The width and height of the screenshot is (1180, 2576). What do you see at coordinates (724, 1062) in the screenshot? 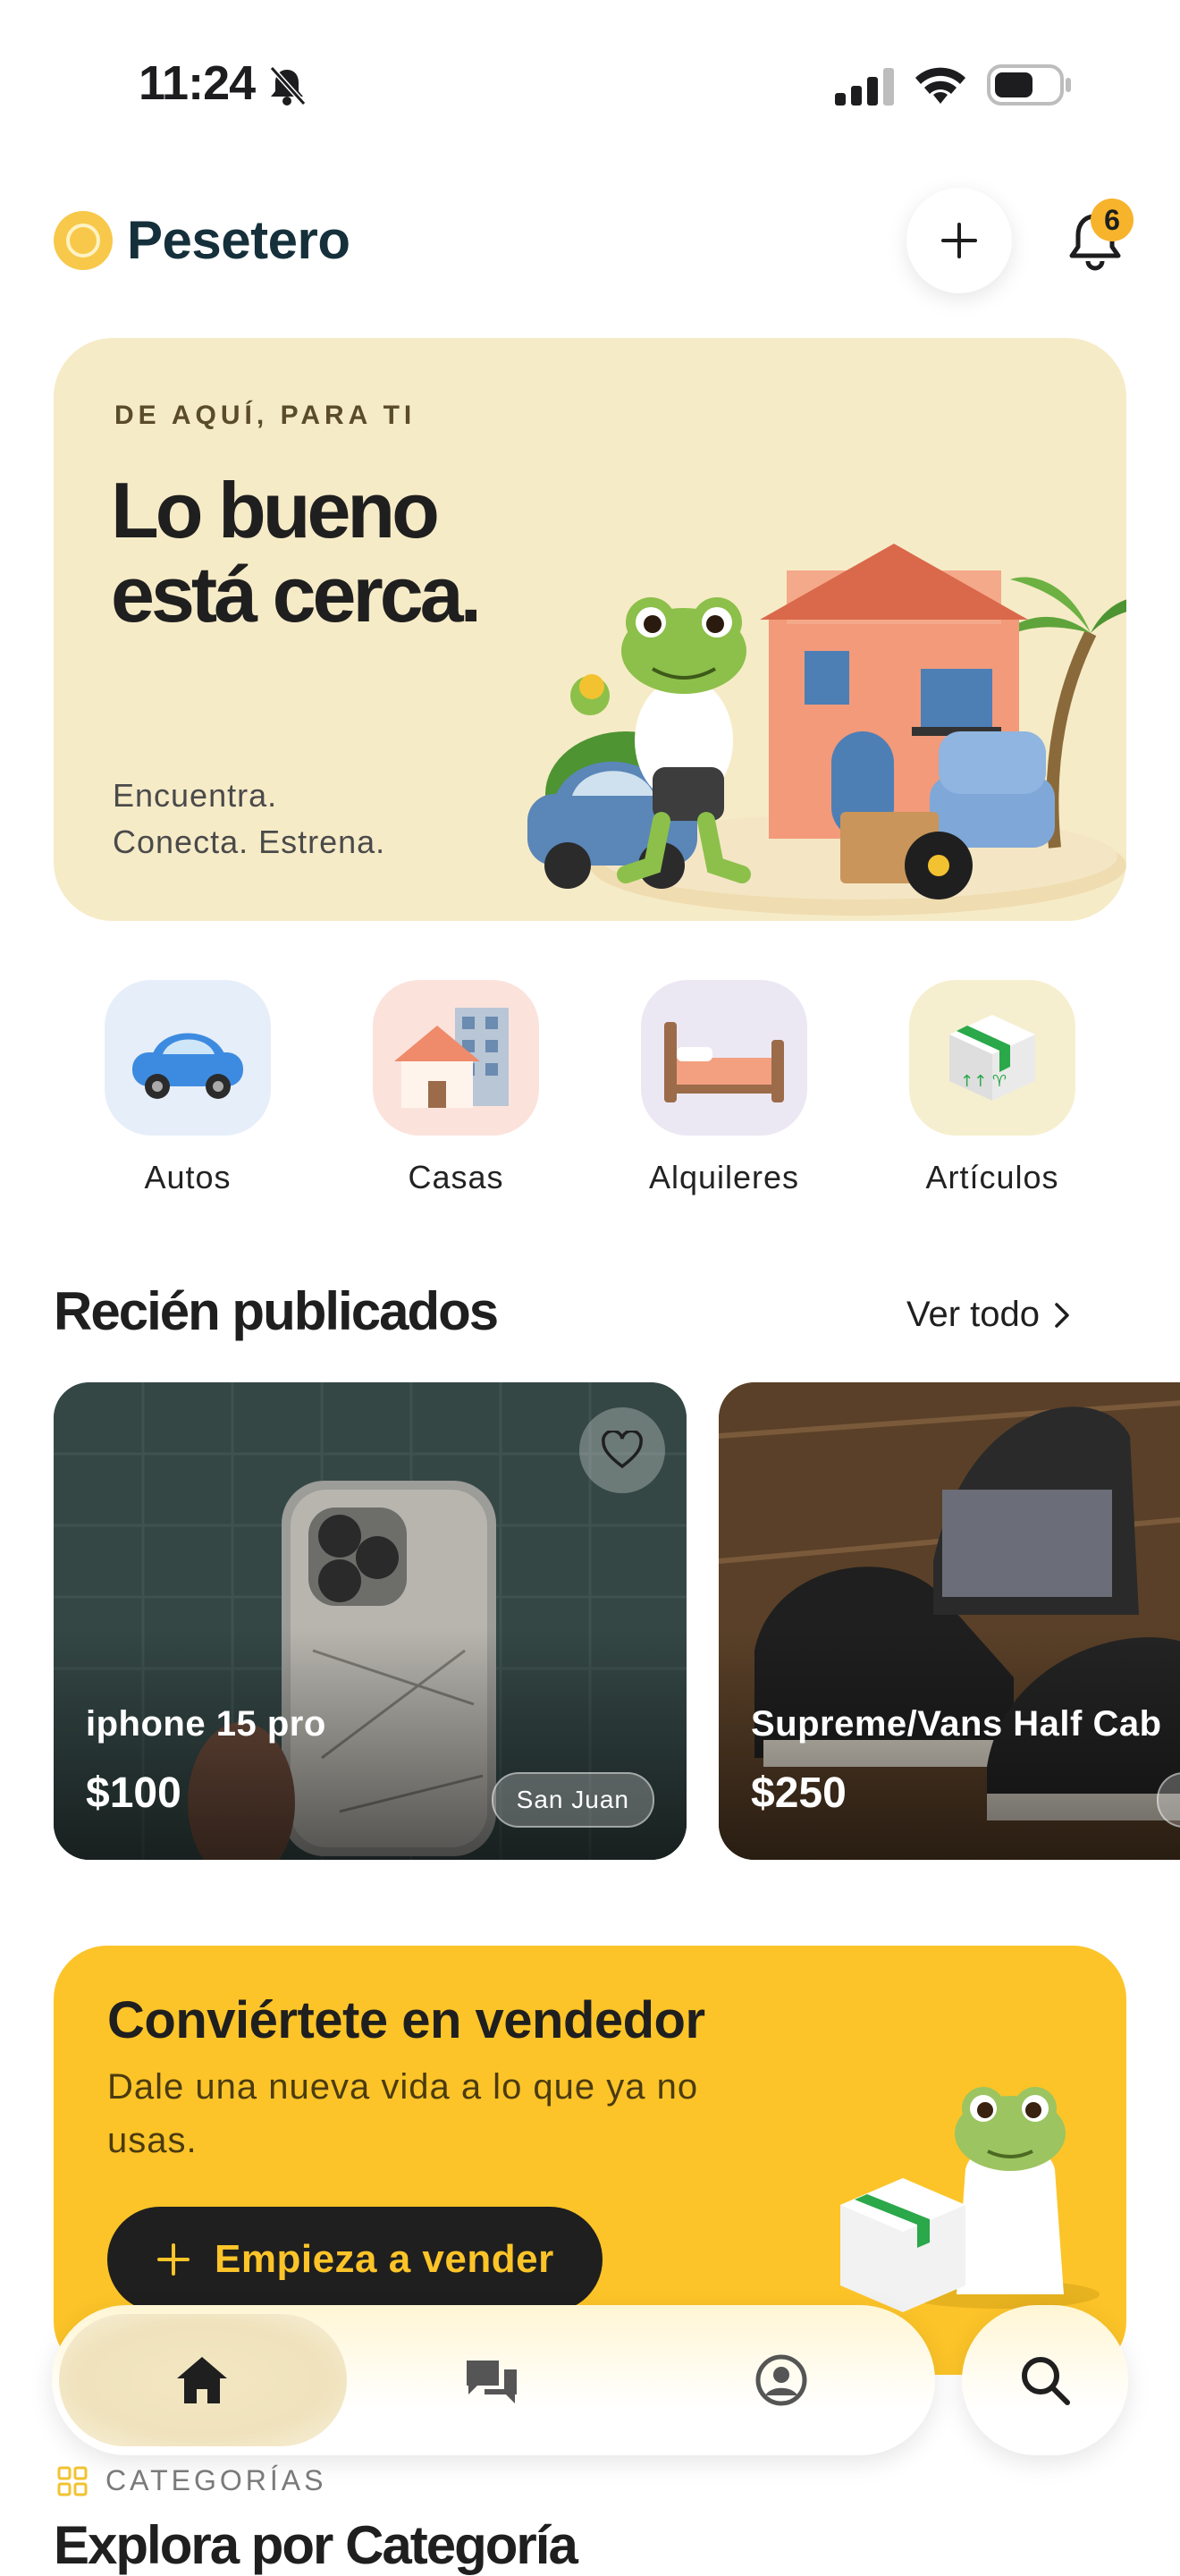
I see `bed-icon` at bounding box center [724, 1062].